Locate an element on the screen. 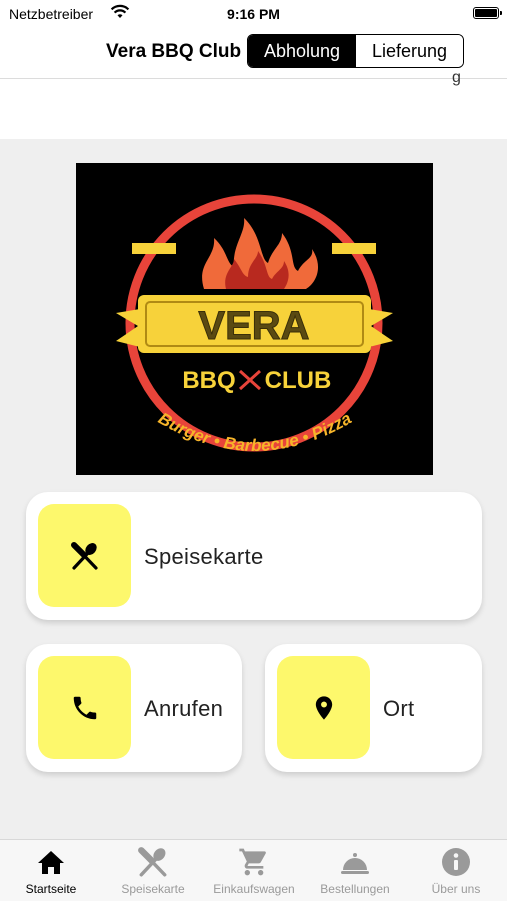 The width and height of the screenshot is (507, 901). tab-orders: Bestellungen is located at coordinates (355, 870).